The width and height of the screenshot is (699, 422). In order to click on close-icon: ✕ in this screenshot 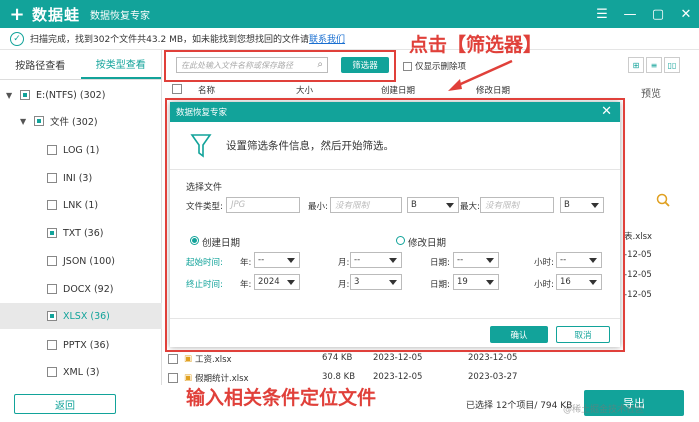, I will do `click(686, 14)`.